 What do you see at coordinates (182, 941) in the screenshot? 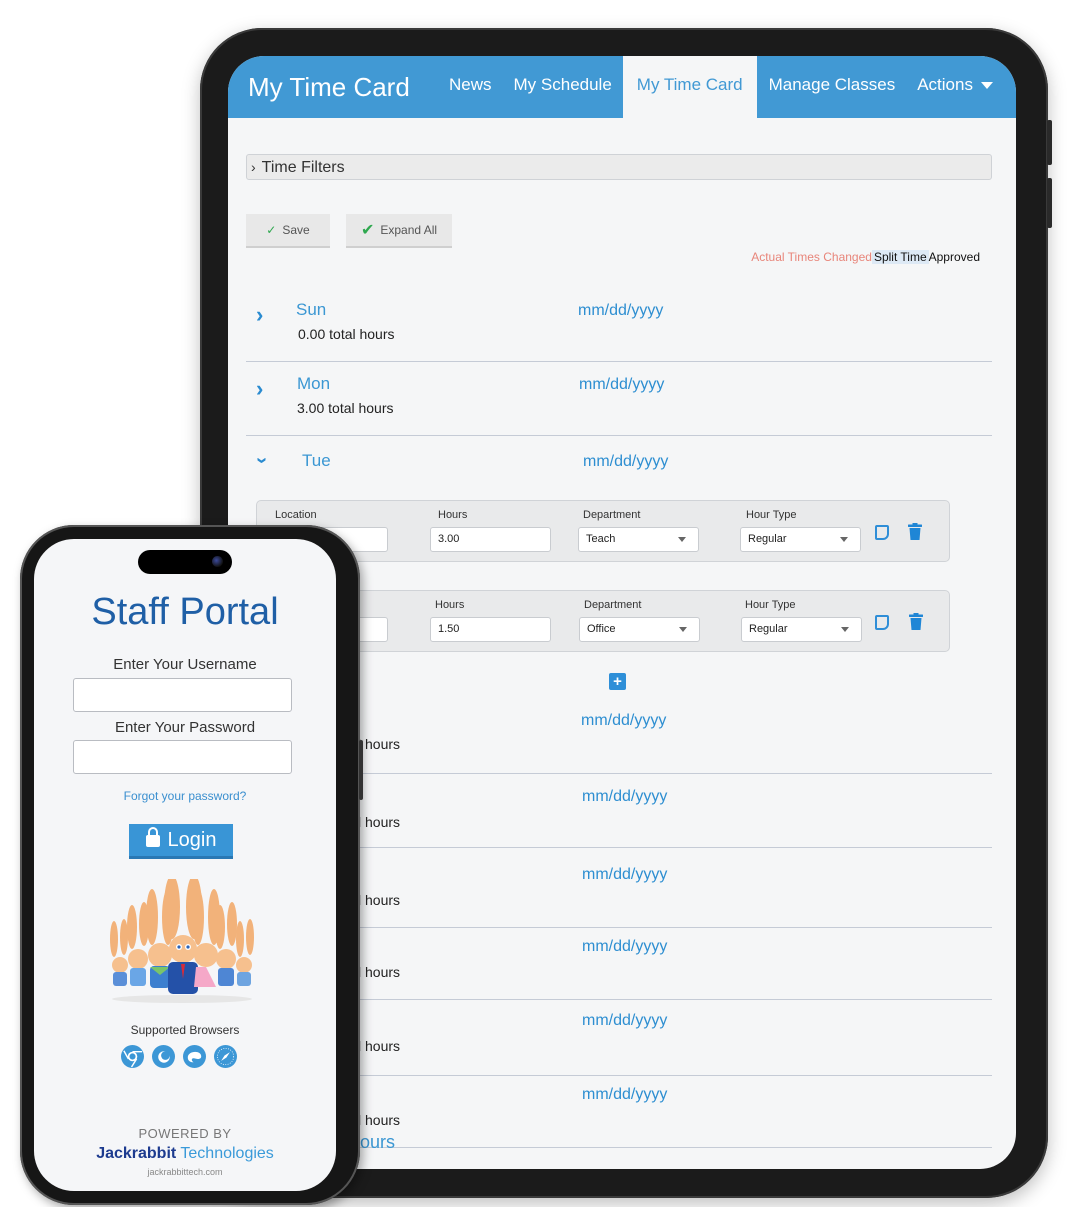
I see `jackrabbit-mascots-illustration` at bounding box center [182, 941].